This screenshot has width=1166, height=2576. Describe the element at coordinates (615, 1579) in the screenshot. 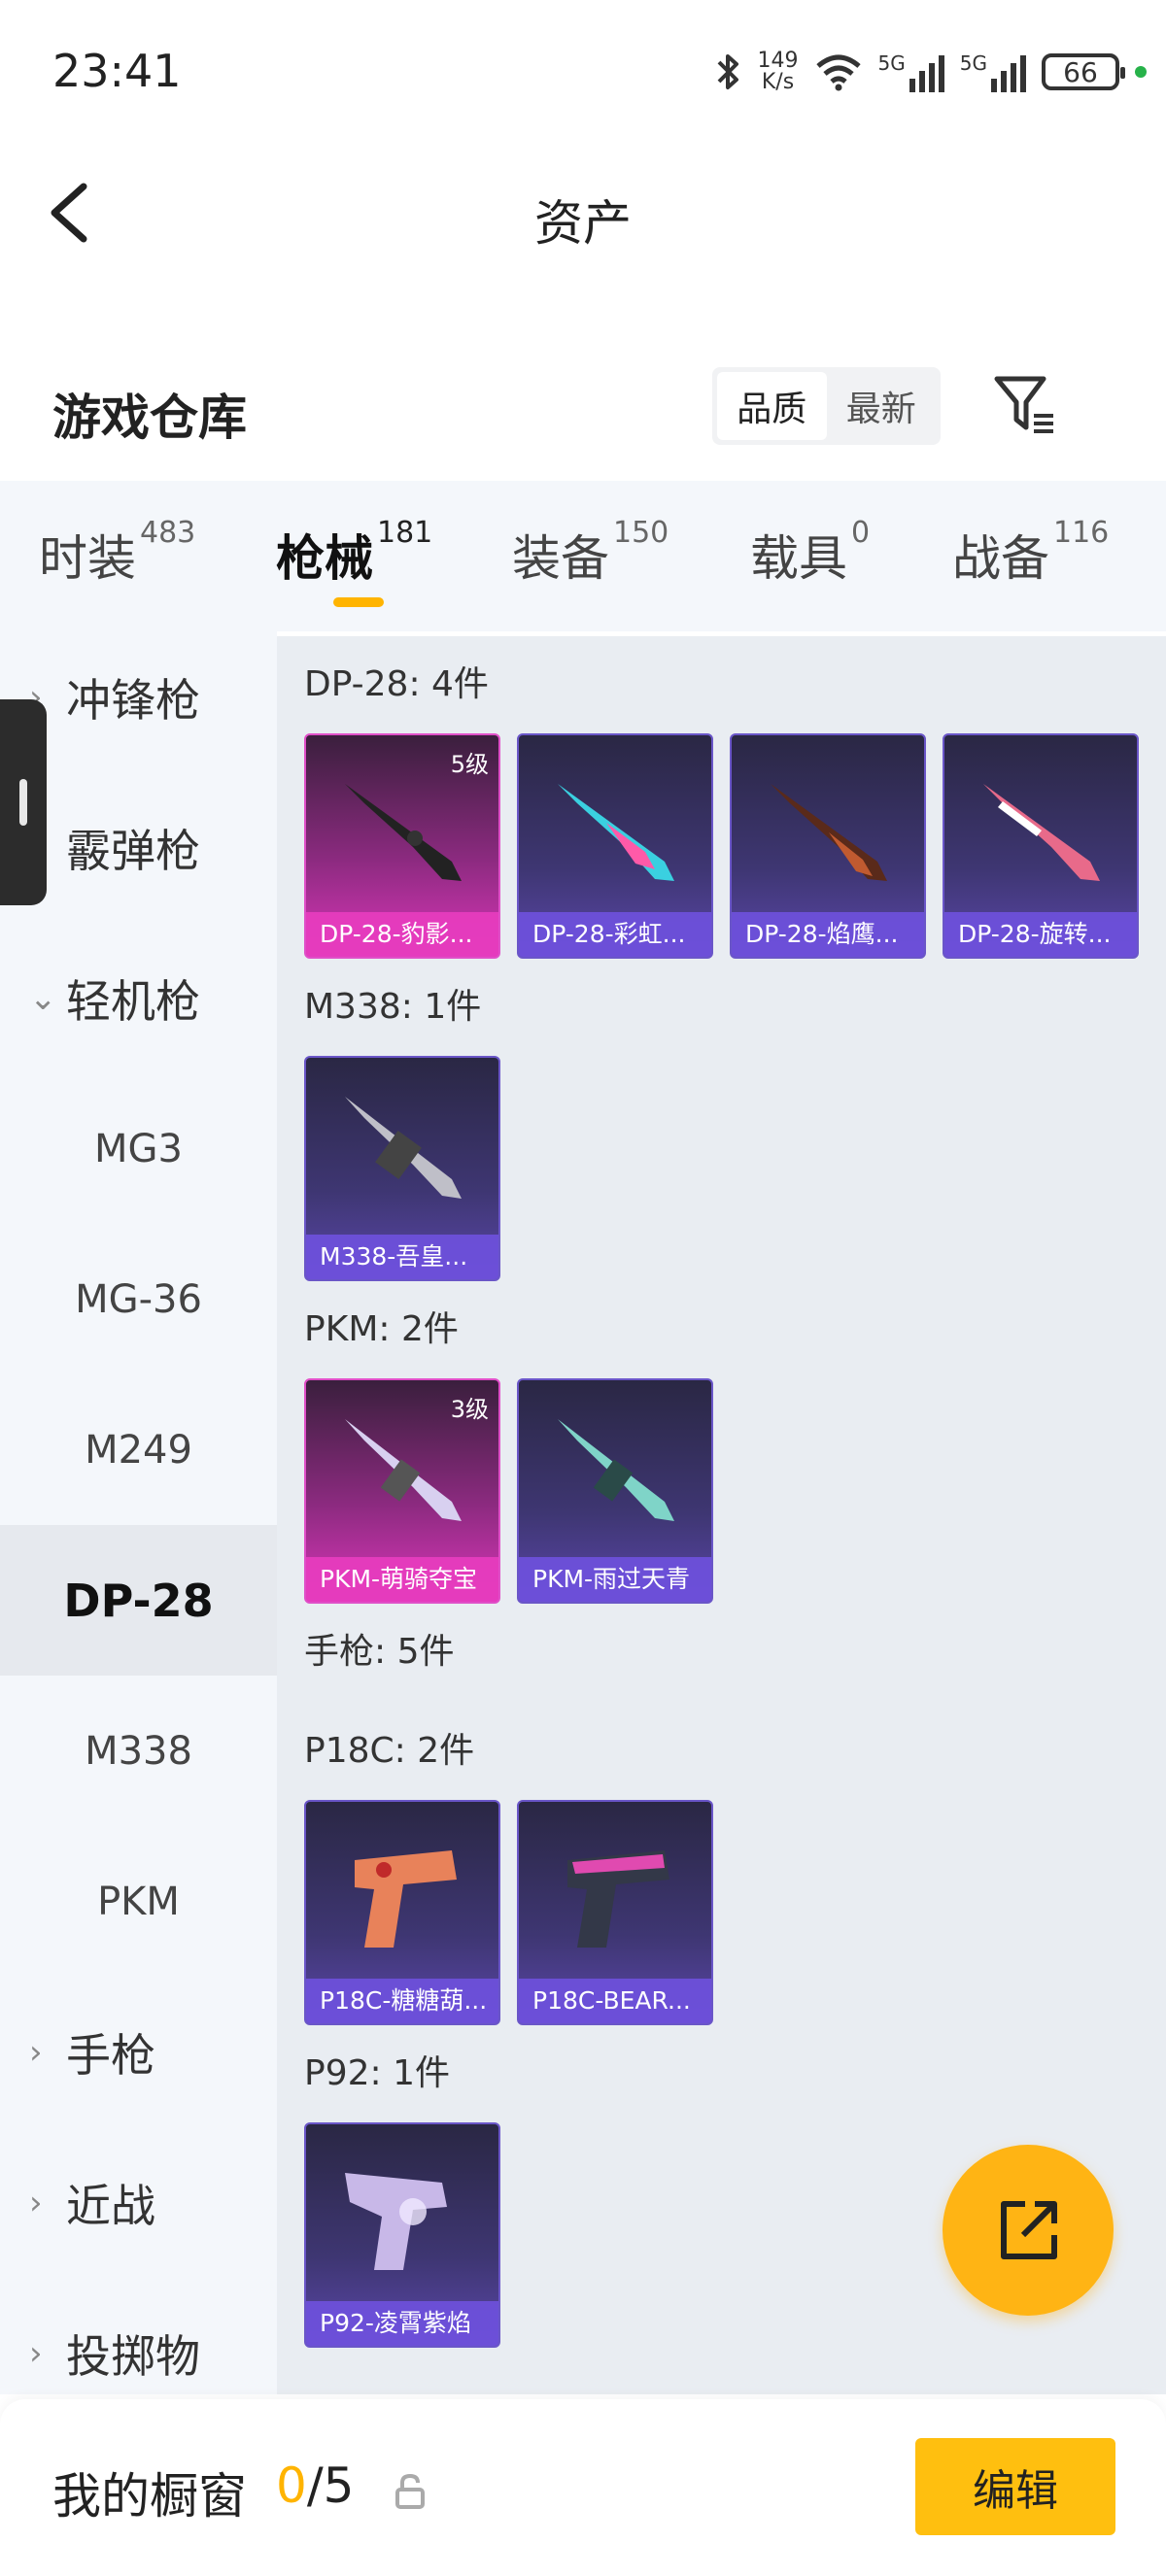

I see `item-name: PKM-雨过天青` at that location.